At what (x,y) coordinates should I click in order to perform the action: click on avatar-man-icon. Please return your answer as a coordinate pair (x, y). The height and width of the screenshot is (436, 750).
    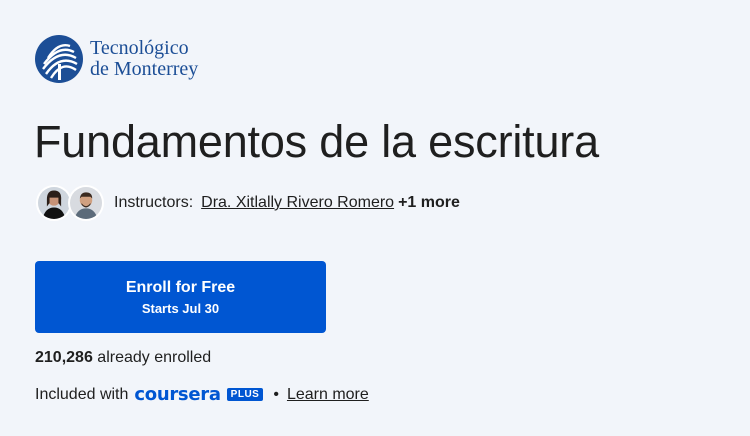
    Looking at the image, I should click on (86, 203).